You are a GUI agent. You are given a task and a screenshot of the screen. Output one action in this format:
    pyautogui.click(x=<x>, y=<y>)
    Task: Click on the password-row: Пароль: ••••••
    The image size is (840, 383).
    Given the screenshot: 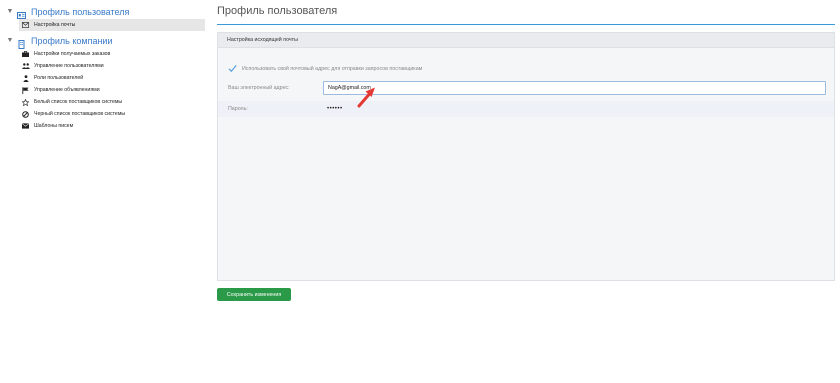 What is the action you would take?
    pyautogui.click(x=526, y=109)
    